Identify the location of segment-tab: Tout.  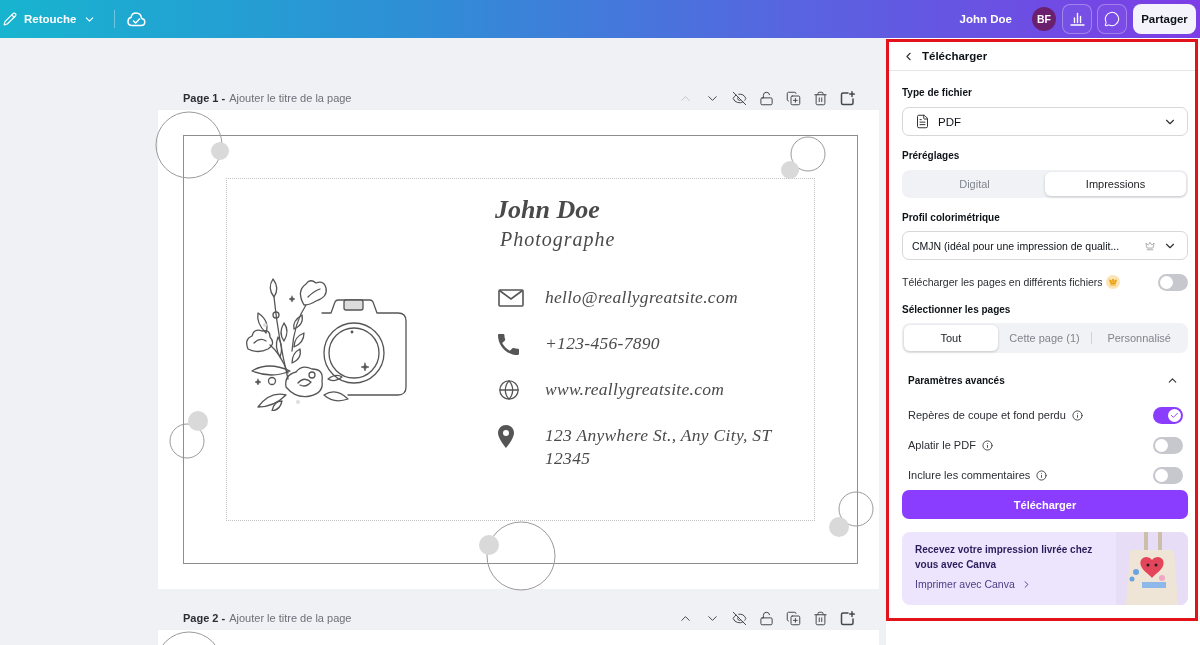
(951, 338).